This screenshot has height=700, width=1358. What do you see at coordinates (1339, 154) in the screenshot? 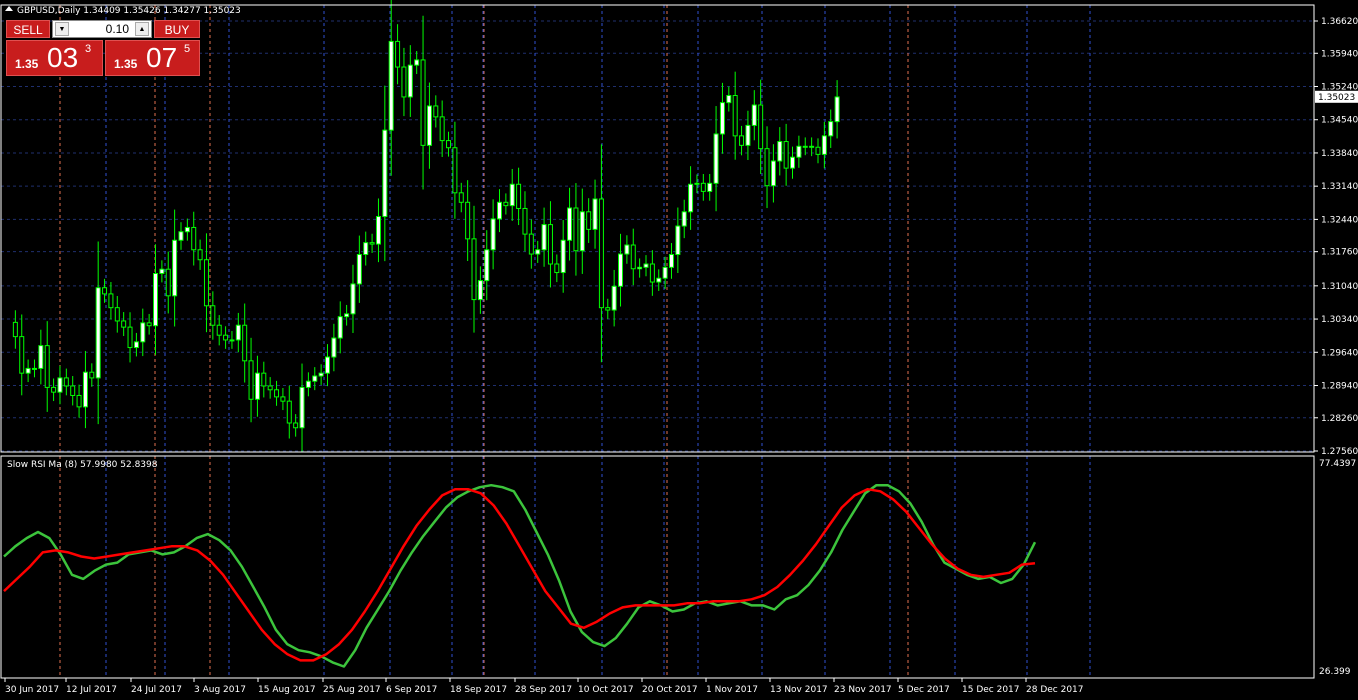
I see `price-tick-label: 1.33840` at bounding box center [1339, 154].